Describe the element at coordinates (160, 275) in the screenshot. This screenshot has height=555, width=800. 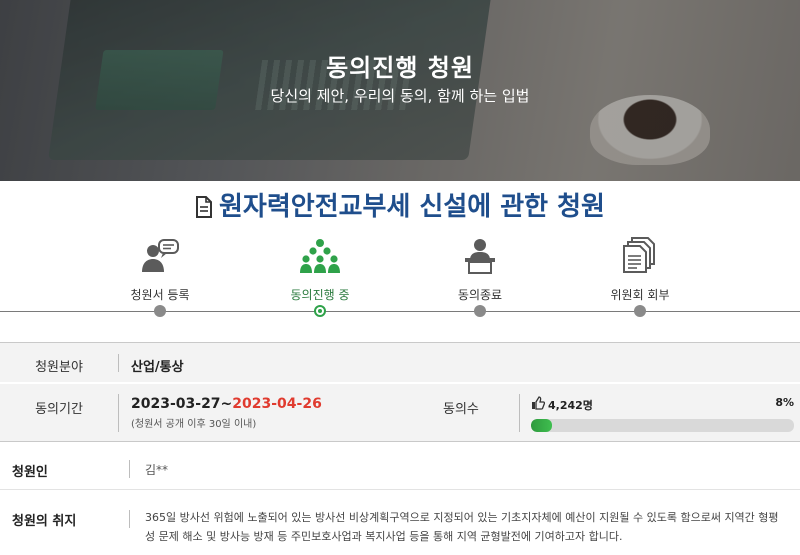
I see `step-register: 청원서 등록` at that location.